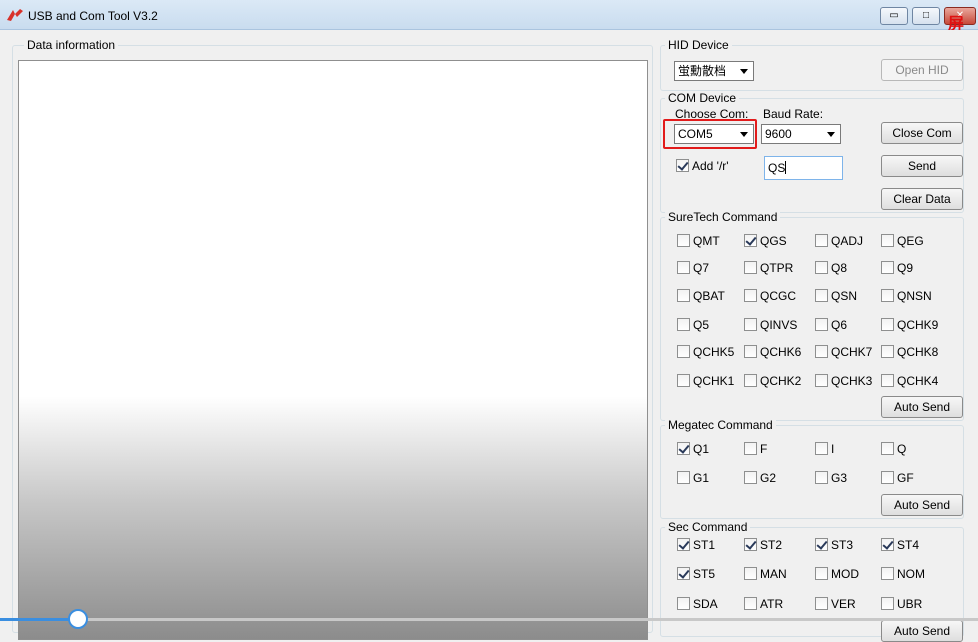  I want to click on megatec-checkbox-g1: G1, so click(693, 478).